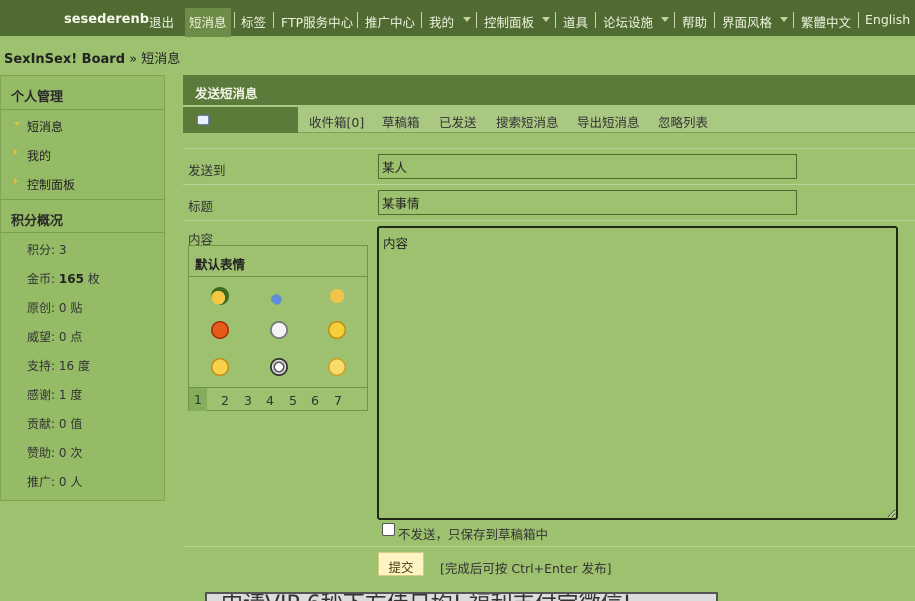 The width and height of the screenshot is (915, 601). What do you see at coordinates (253, 21) in the screenshot?
I see `nav-tags: 标签` at bounding box center [253, 21].